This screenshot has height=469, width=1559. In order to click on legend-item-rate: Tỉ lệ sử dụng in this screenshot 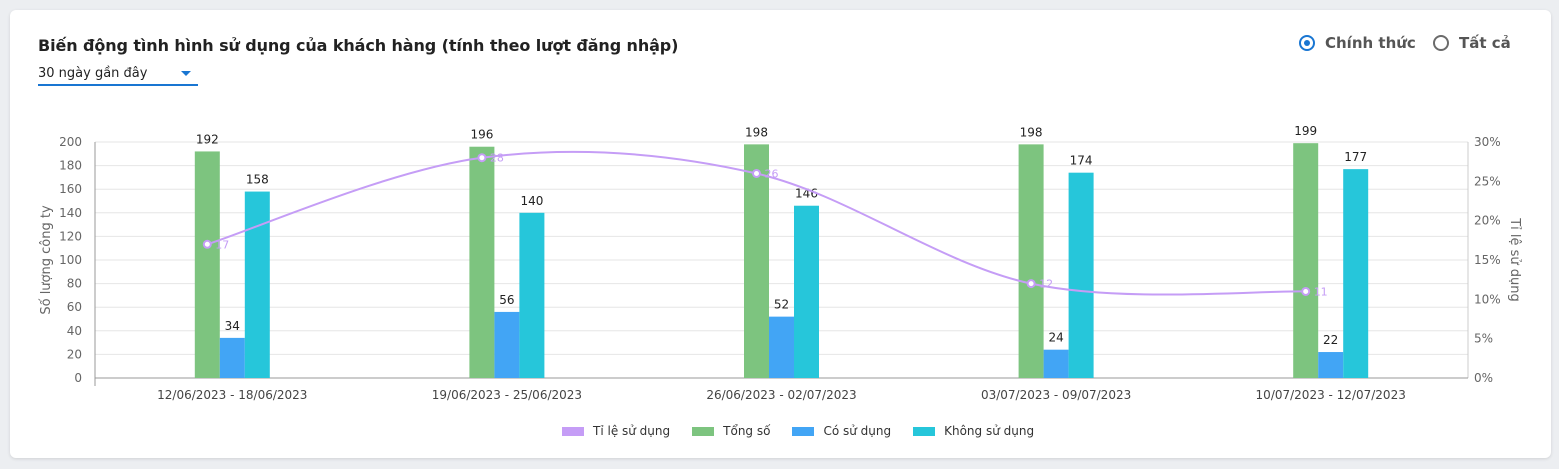, I will do `click(616, 431)`.